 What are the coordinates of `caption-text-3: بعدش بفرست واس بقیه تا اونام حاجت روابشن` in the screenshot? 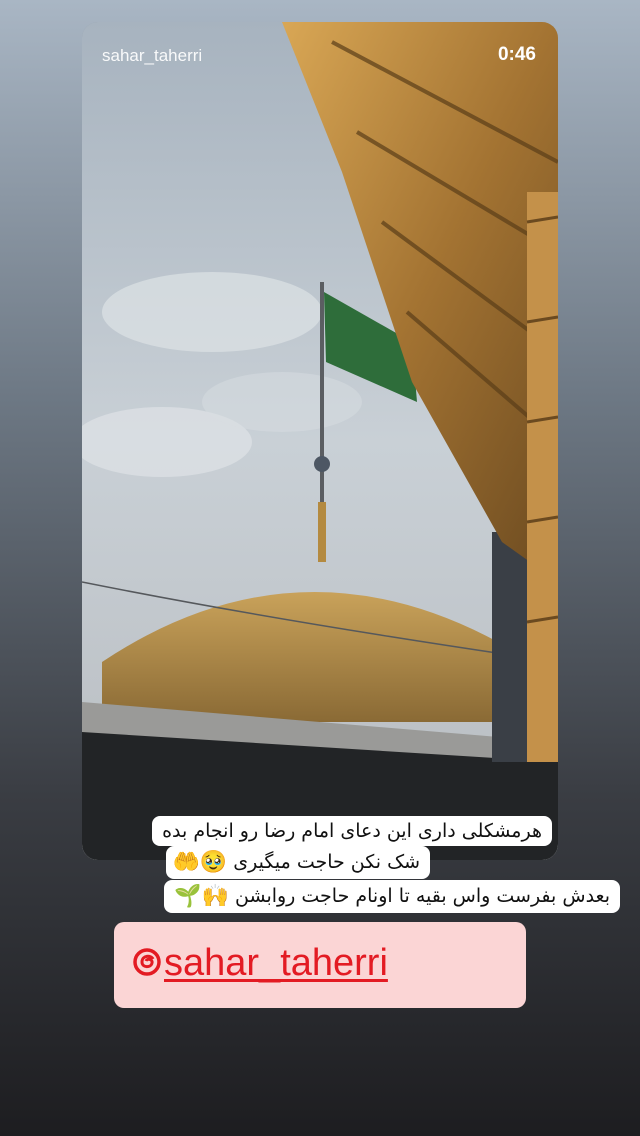 It's located at (422, 896).